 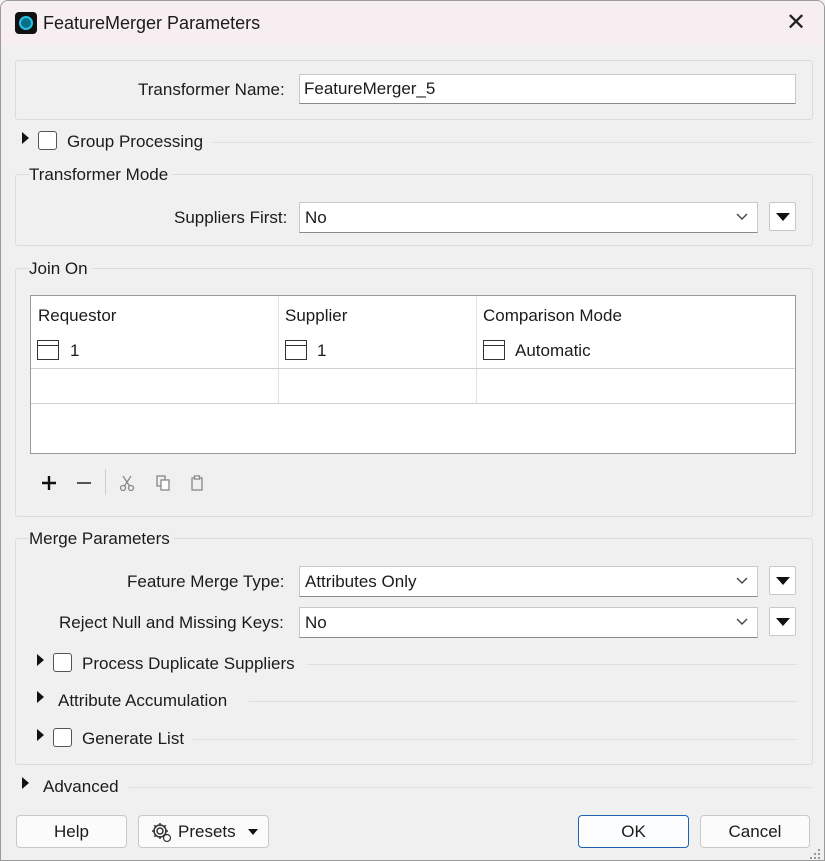 What do you see at coordinates (62, 737) in the screenshot?
I see `generate-list-checkbox` at bounding box center [62, 737].